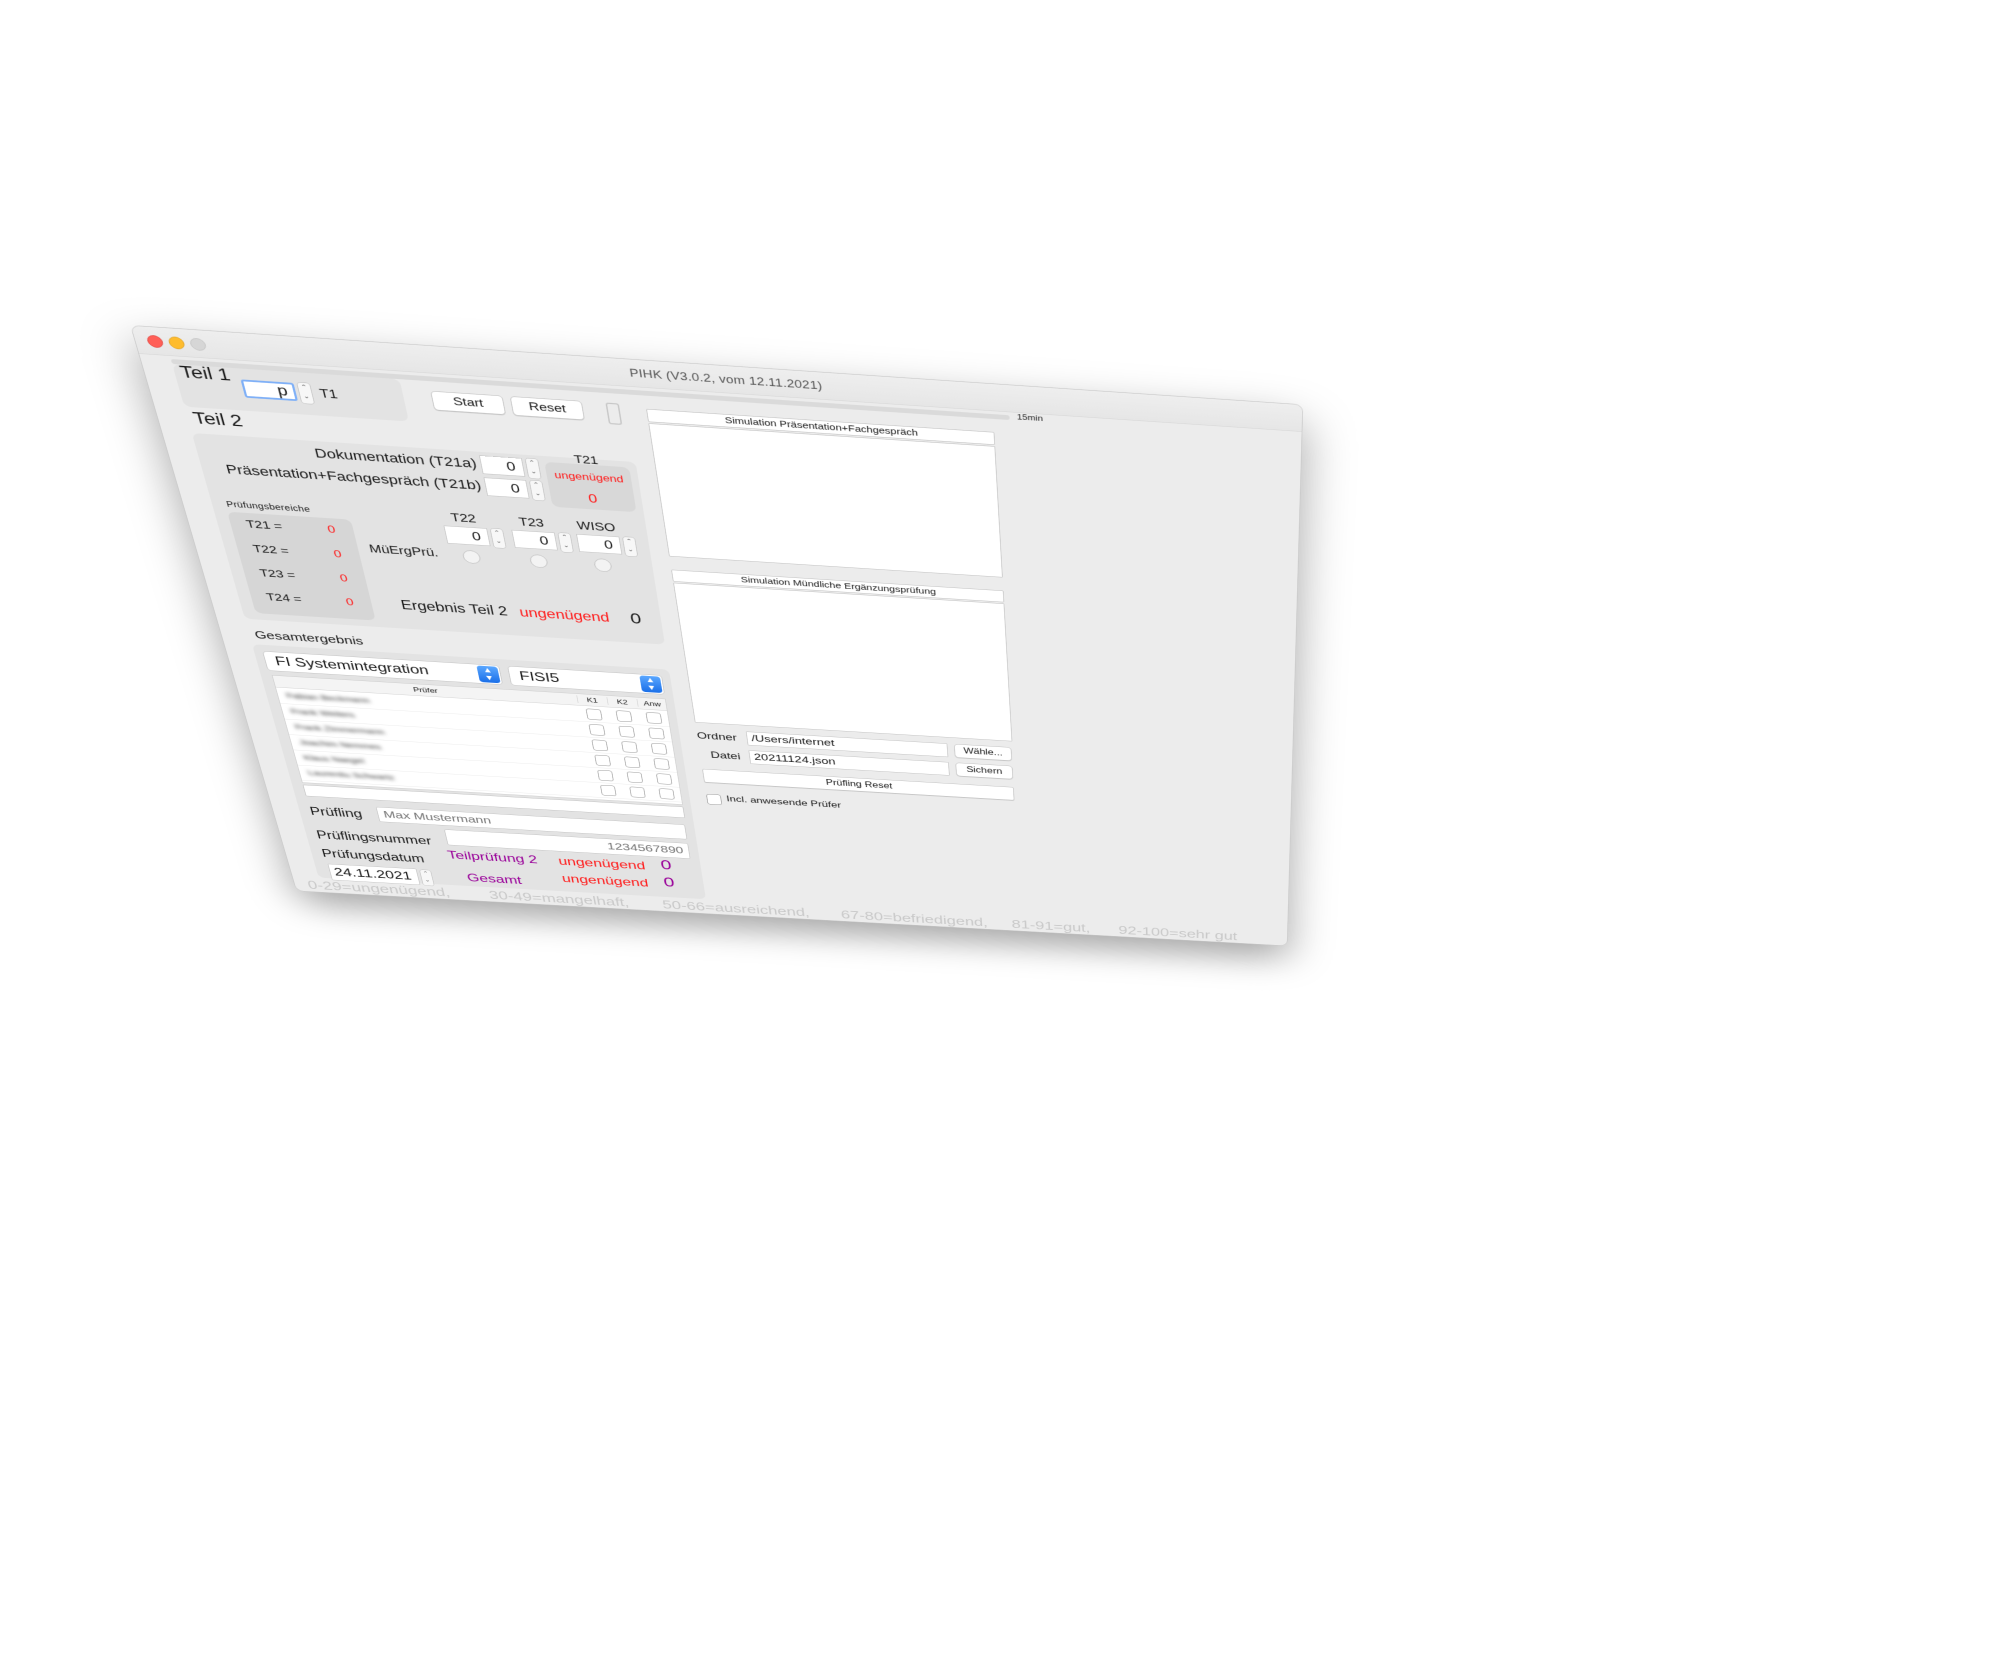 This screenshot has height=1668, width=1996. Describe the element at coordinates (218, 419) in the screenshot. I see `teil2-heading: Teil 2` at that location.